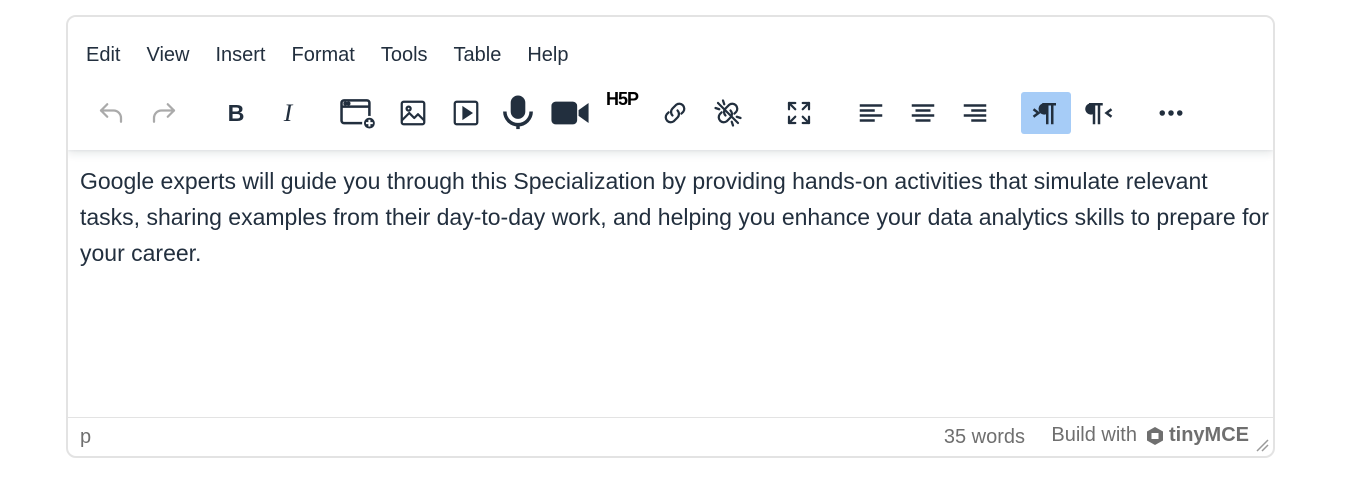  I want to click on align-left-icon, so click(871, 113).